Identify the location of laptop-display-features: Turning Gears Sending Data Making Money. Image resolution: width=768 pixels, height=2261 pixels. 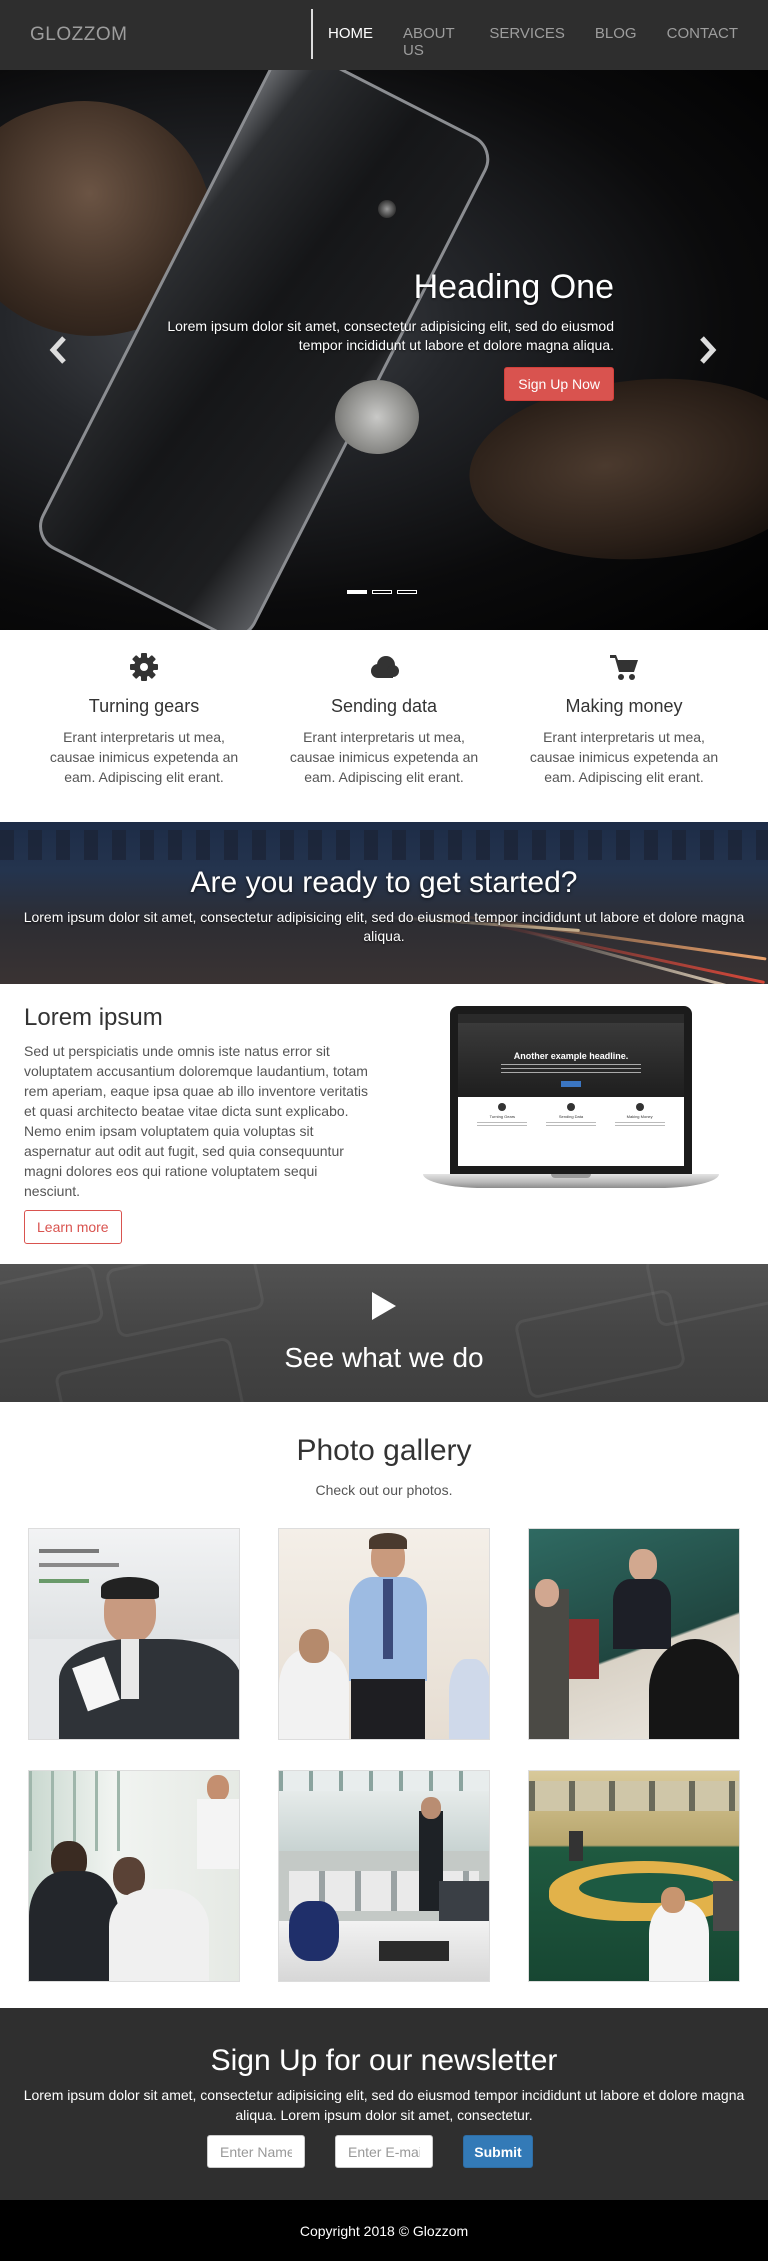
(571, 1112).